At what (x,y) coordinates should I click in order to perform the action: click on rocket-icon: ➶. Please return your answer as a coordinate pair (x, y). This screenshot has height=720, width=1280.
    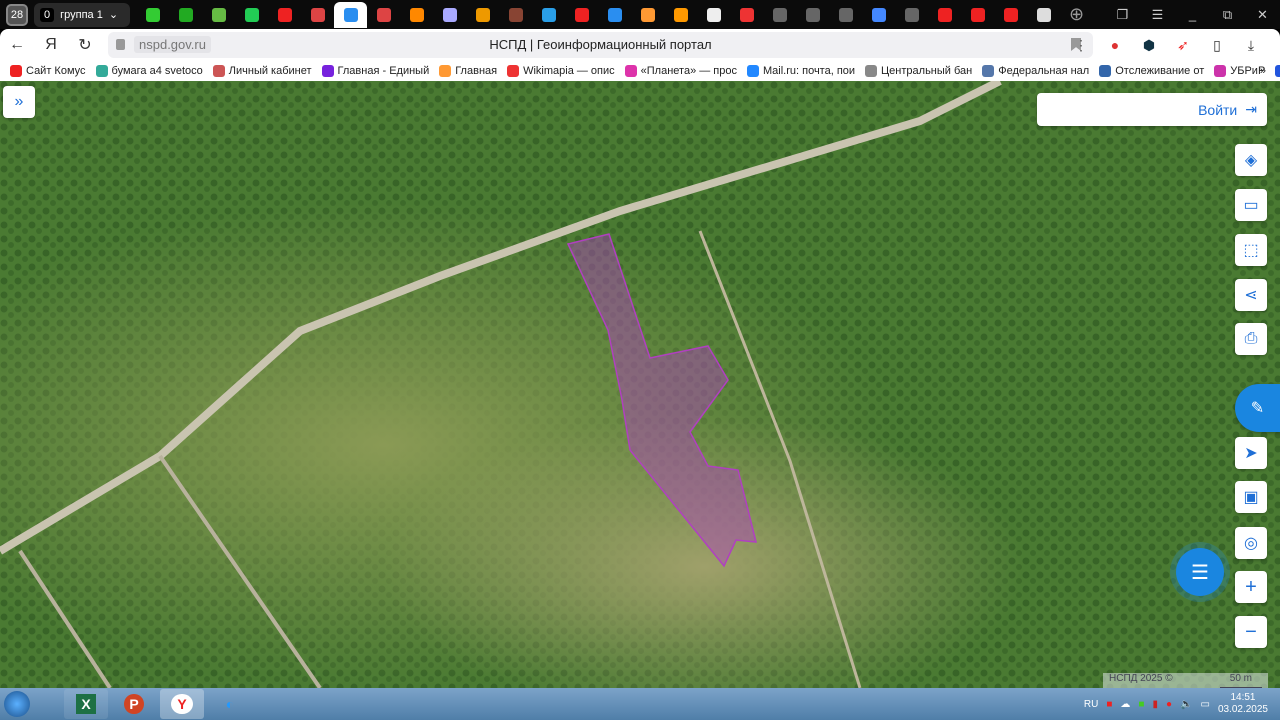
    Looking at the image, I should click on (1183, 45).